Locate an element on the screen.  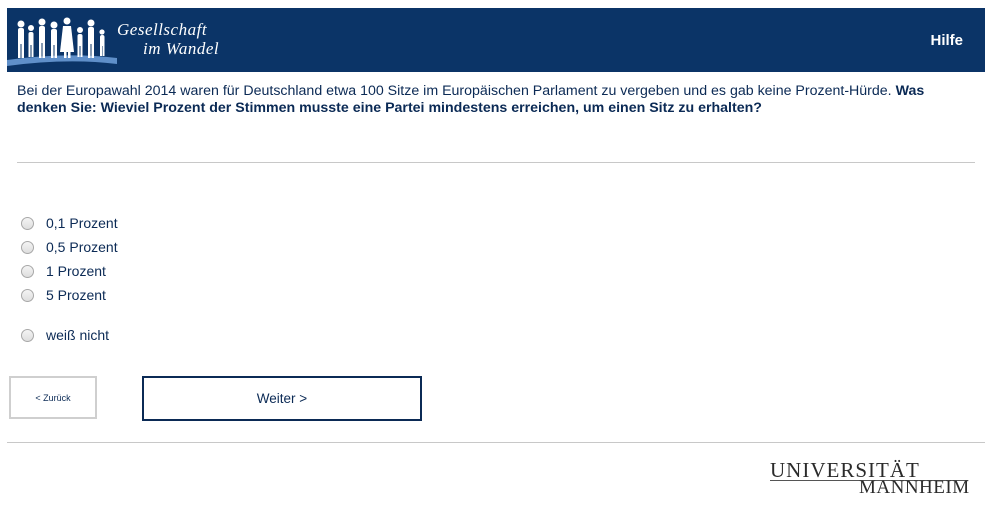
brand-title: Gesellschaft im Wandel is located at coordinates (168, 39).